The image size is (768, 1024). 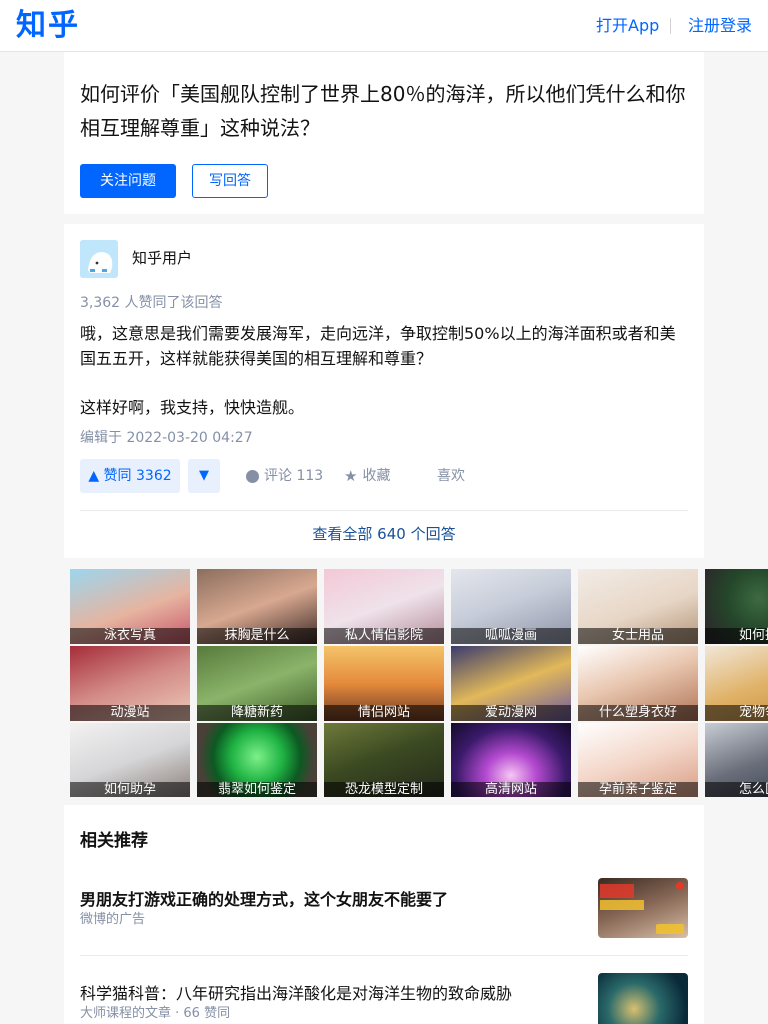 I want to click on ad-tile: 怎么区分, so click(x=736, y=760).